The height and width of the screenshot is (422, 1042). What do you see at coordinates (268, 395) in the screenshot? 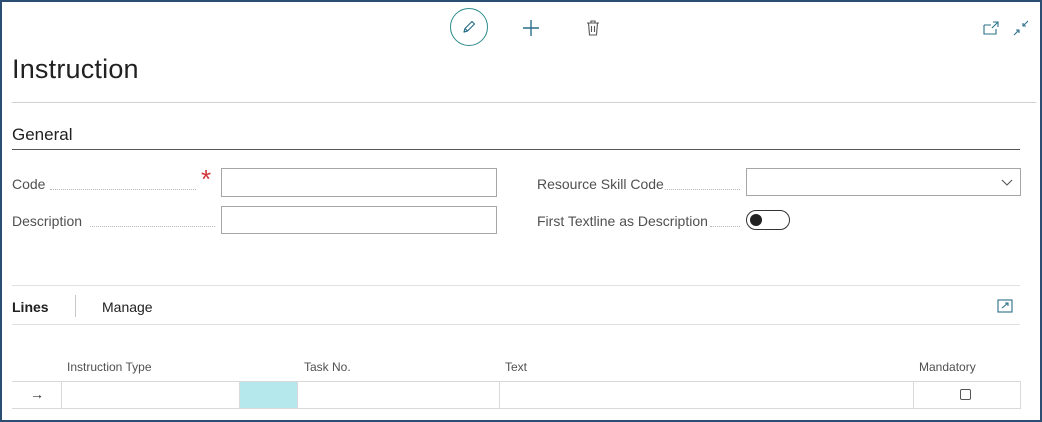
I see `selected-cell` at bounding box center [268, 395].